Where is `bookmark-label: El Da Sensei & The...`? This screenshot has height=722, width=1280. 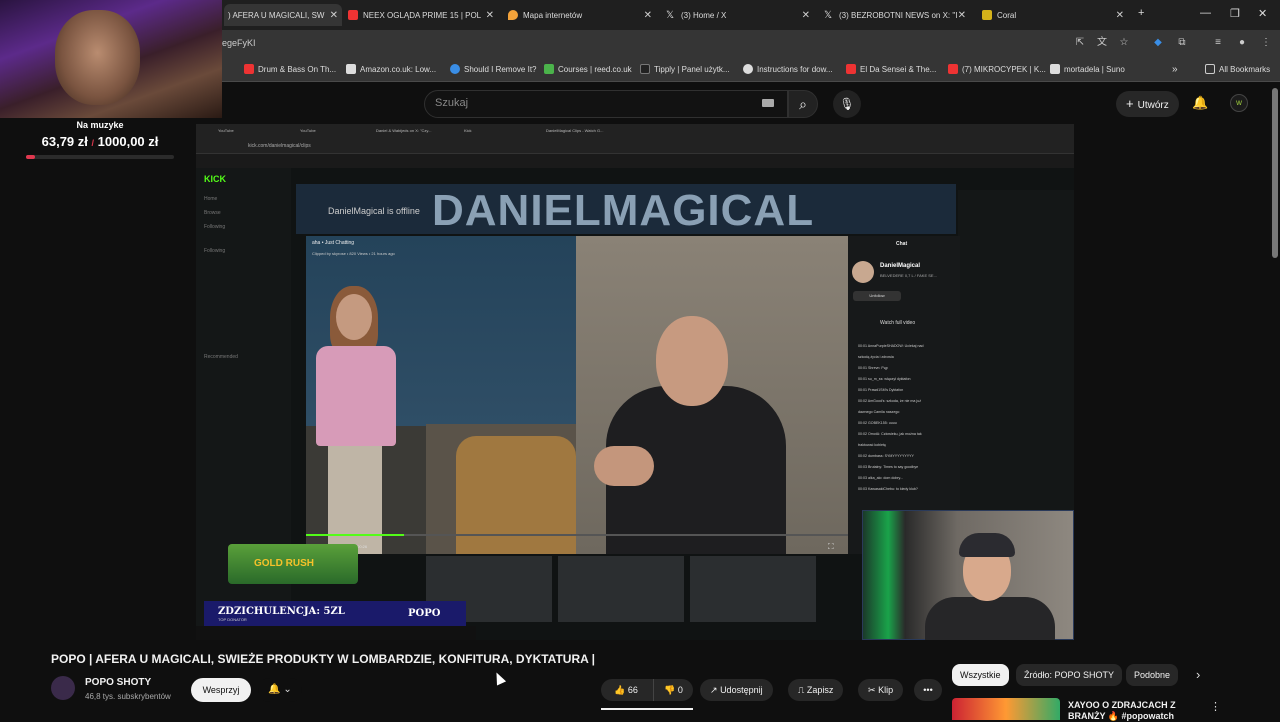 bookmark-label: El Da Sensei & The... is located at coordinates (898, 69).